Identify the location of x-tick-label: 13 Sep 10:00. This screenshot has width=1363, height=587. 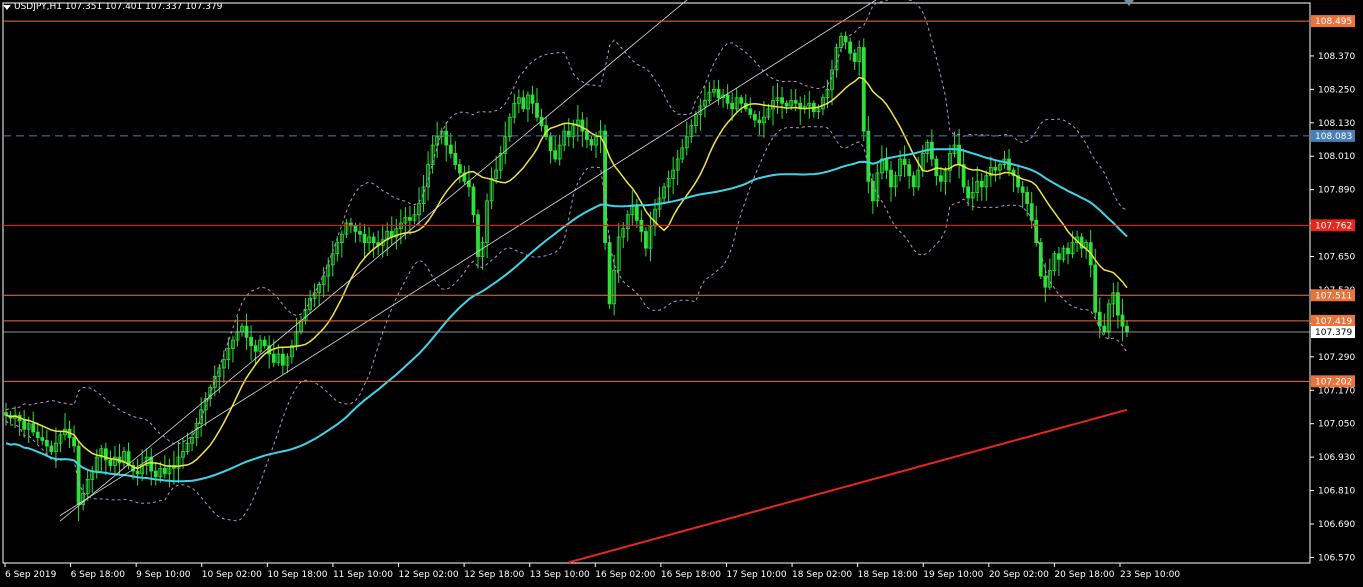
(560, 575).